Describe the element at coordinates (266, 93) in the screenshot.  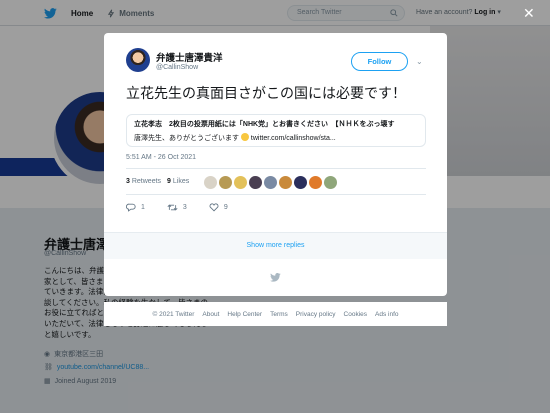
I see `tweet-text: 立花先生の真面目さがこの国には必要です！` at that location.